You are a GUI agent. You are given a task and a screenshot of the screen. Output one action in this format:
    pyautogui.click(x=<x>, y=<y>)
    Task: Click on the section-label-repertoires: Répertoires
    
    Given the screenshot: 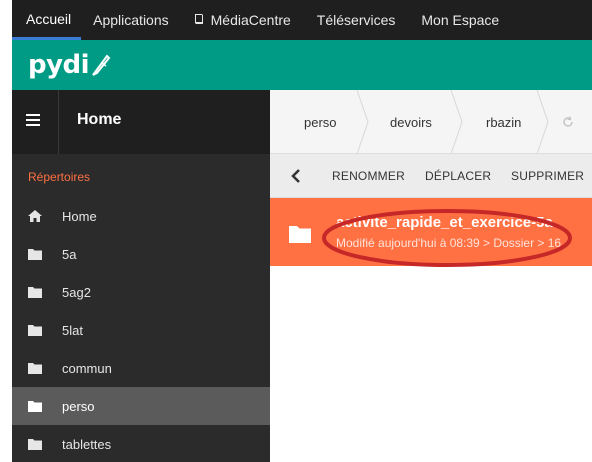 What is the action you would take?
    pyautogui.click(x=59, y=177)
    